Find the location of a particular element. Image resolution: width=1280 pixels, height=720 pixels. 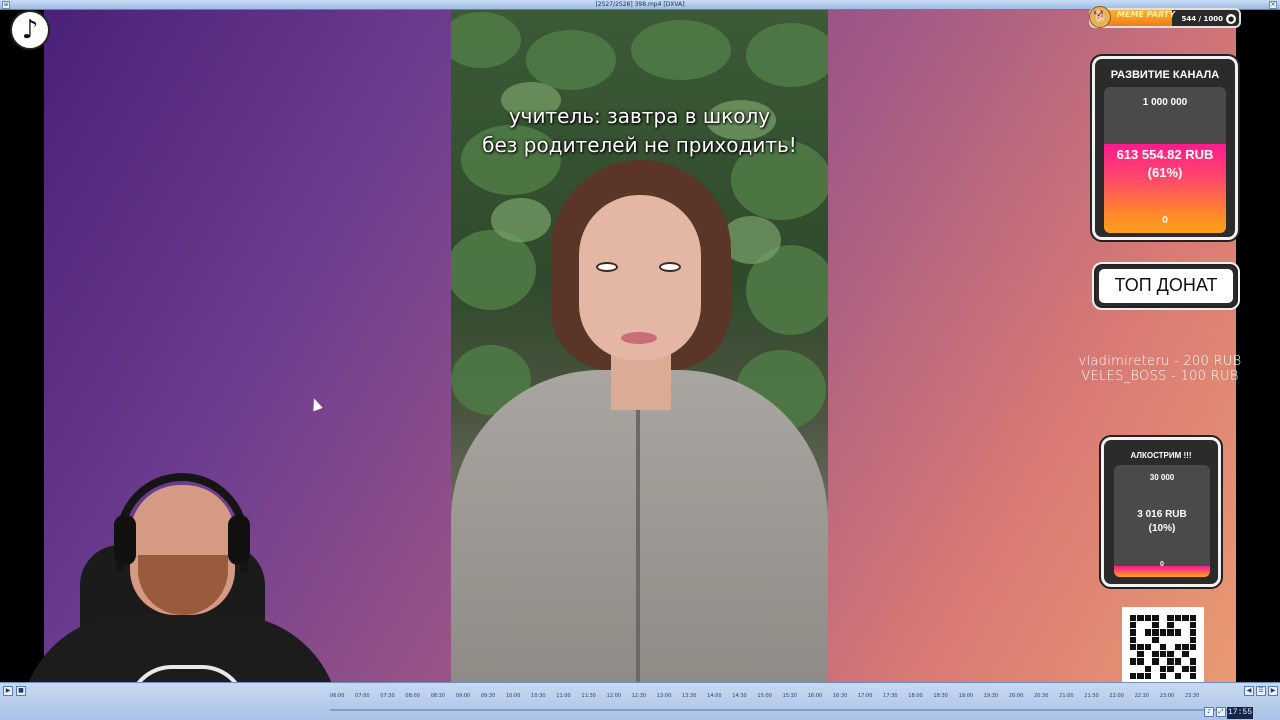

qr-code is located at coordinates (1163, 647).